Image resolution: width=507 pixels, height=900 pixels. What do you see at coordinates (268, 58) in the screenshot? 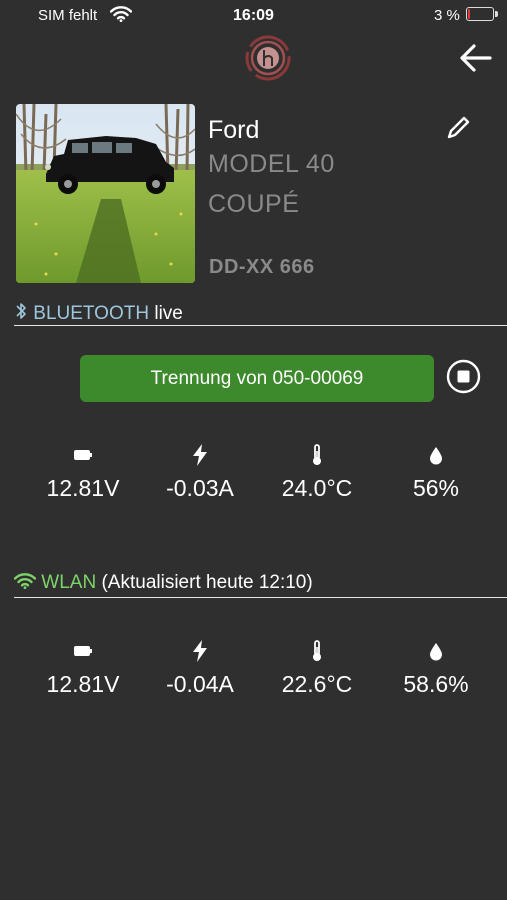
I see `brand-logo-icon` at bounding box center [268, 58].